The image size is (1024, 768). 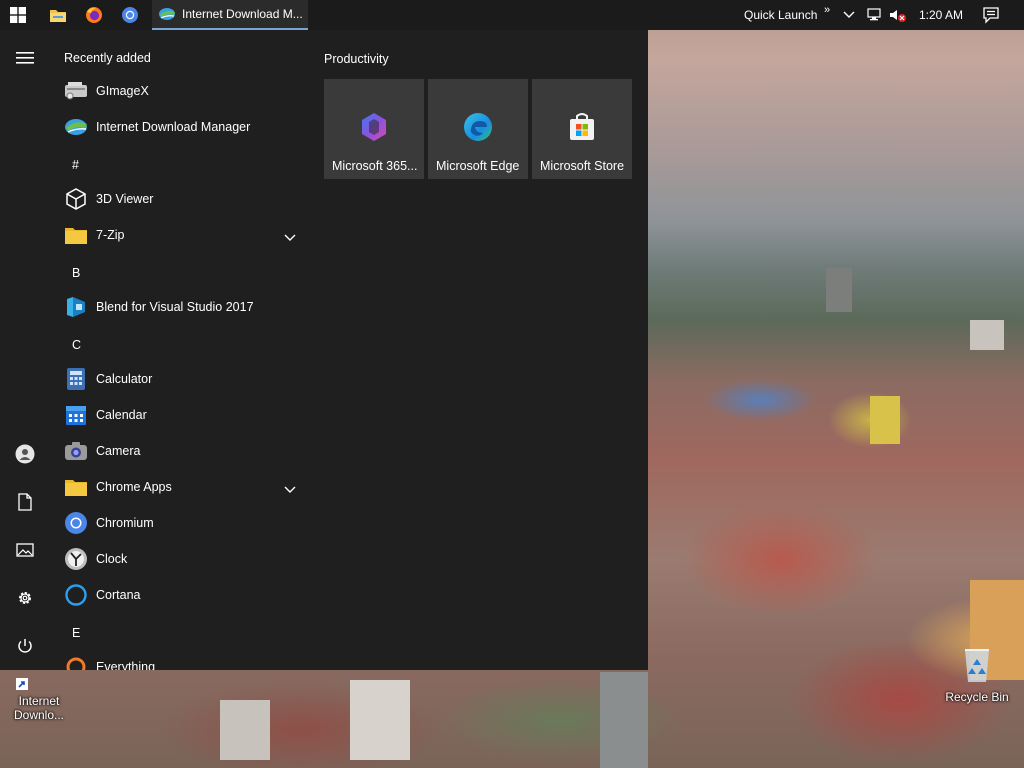 I want to click on tile-group-title: Productivity, so click(x=356, y=59).